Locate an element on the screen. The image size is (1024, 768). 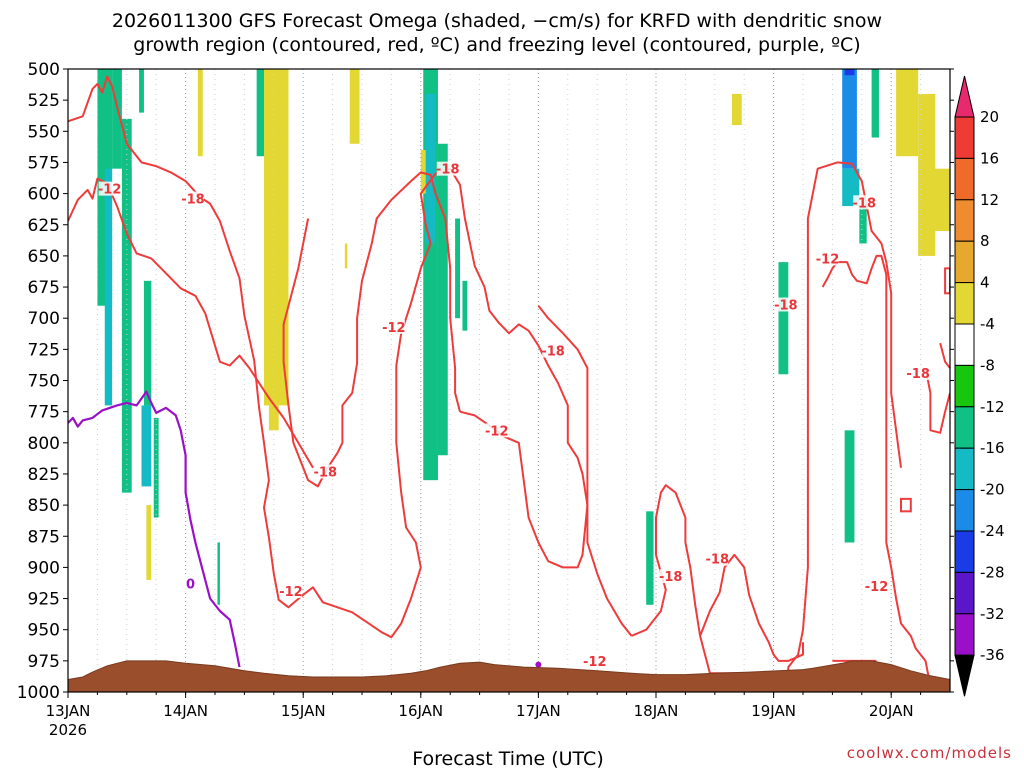
freezing-level-dot is located at coordinates (538, 664).